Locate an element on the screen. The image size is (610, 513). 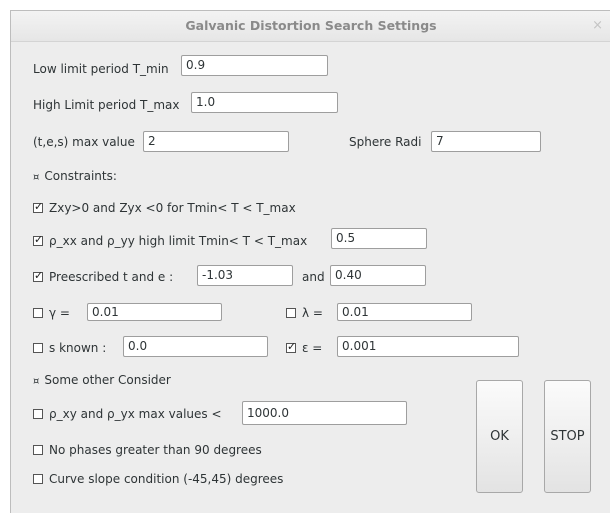
tmax-label: High Limit period T_max is located at coordinates (106, 105).